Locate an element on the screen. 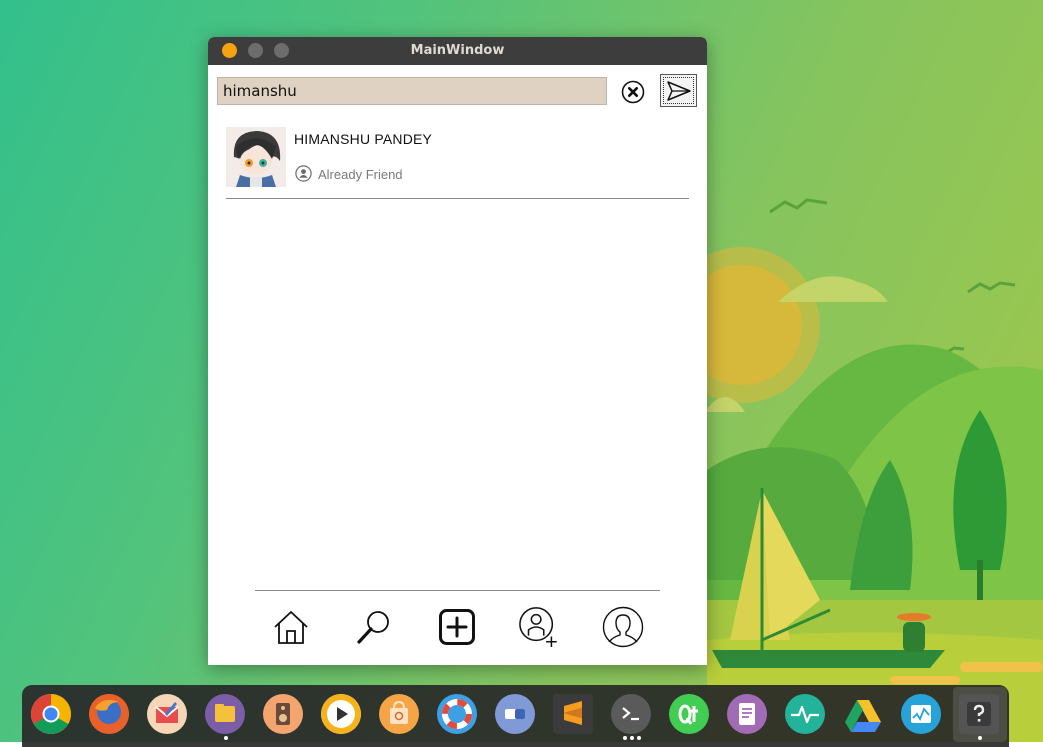 The image size is (1043, 747). dock-chrome is located at coordinates (51, 714).